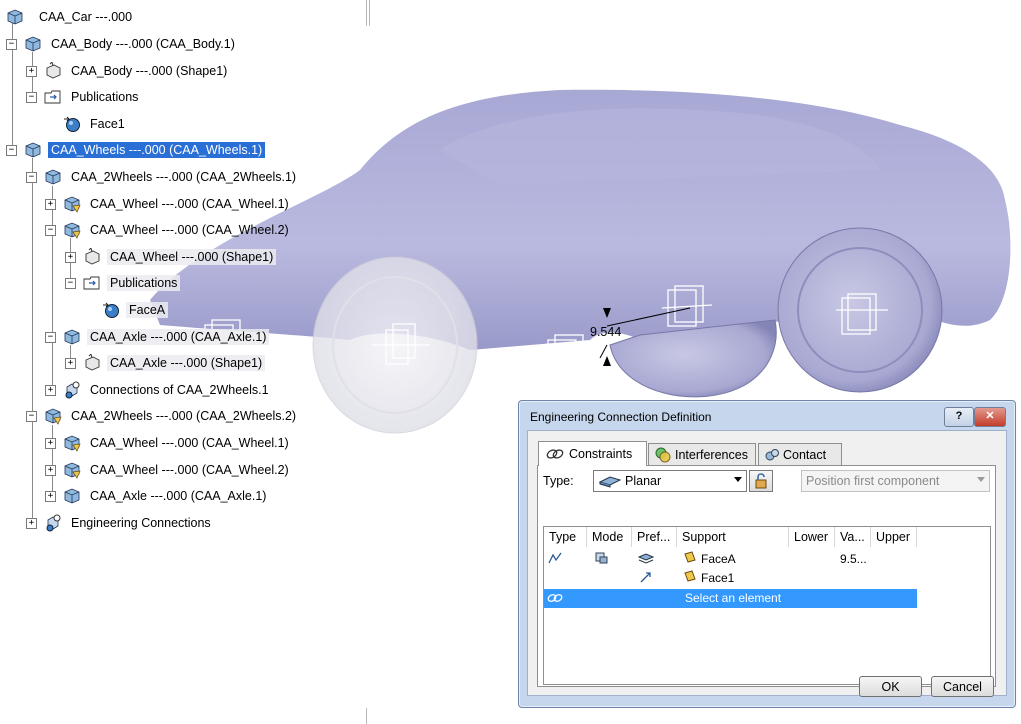  I want to click on type-select: Planar, so click(670, 481).